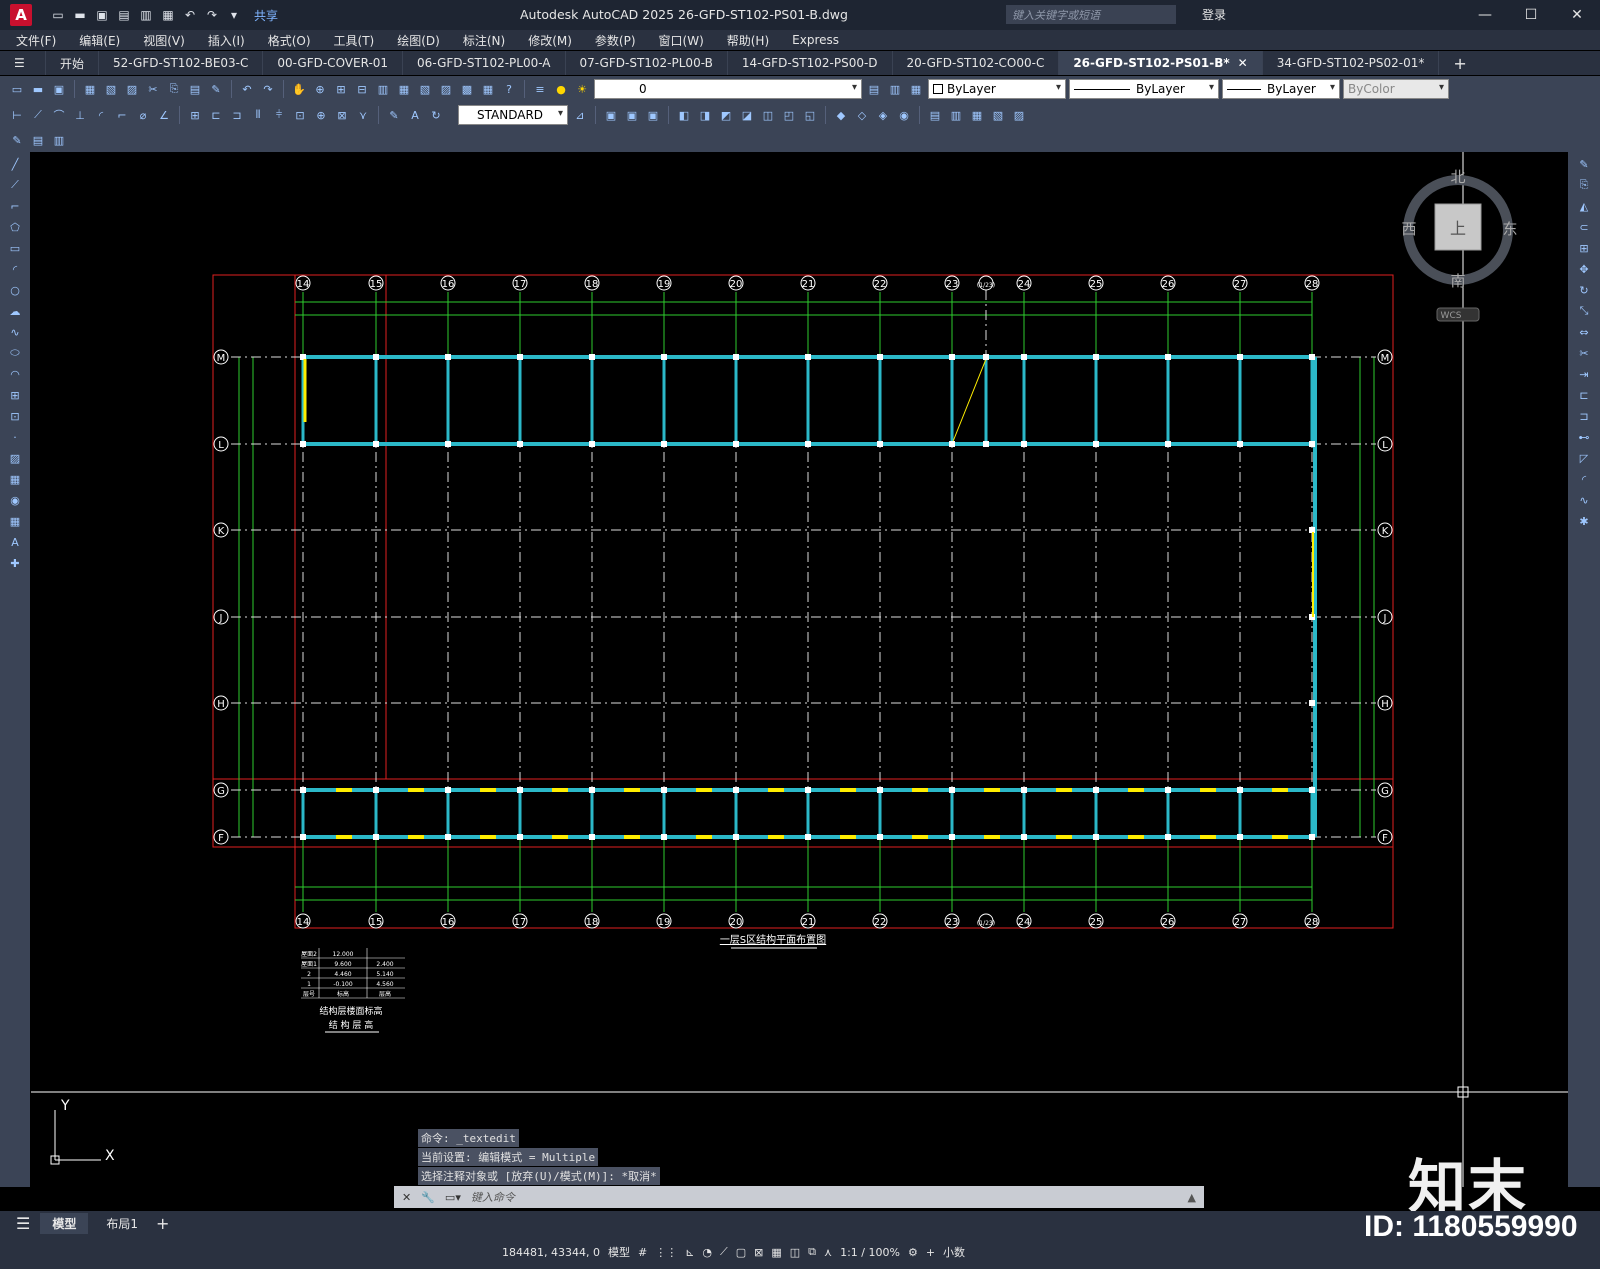  What do you see at coordinates (15, 164) in the screenshot?
I see `line-icon: ╱` at bounding box center [15, 164].